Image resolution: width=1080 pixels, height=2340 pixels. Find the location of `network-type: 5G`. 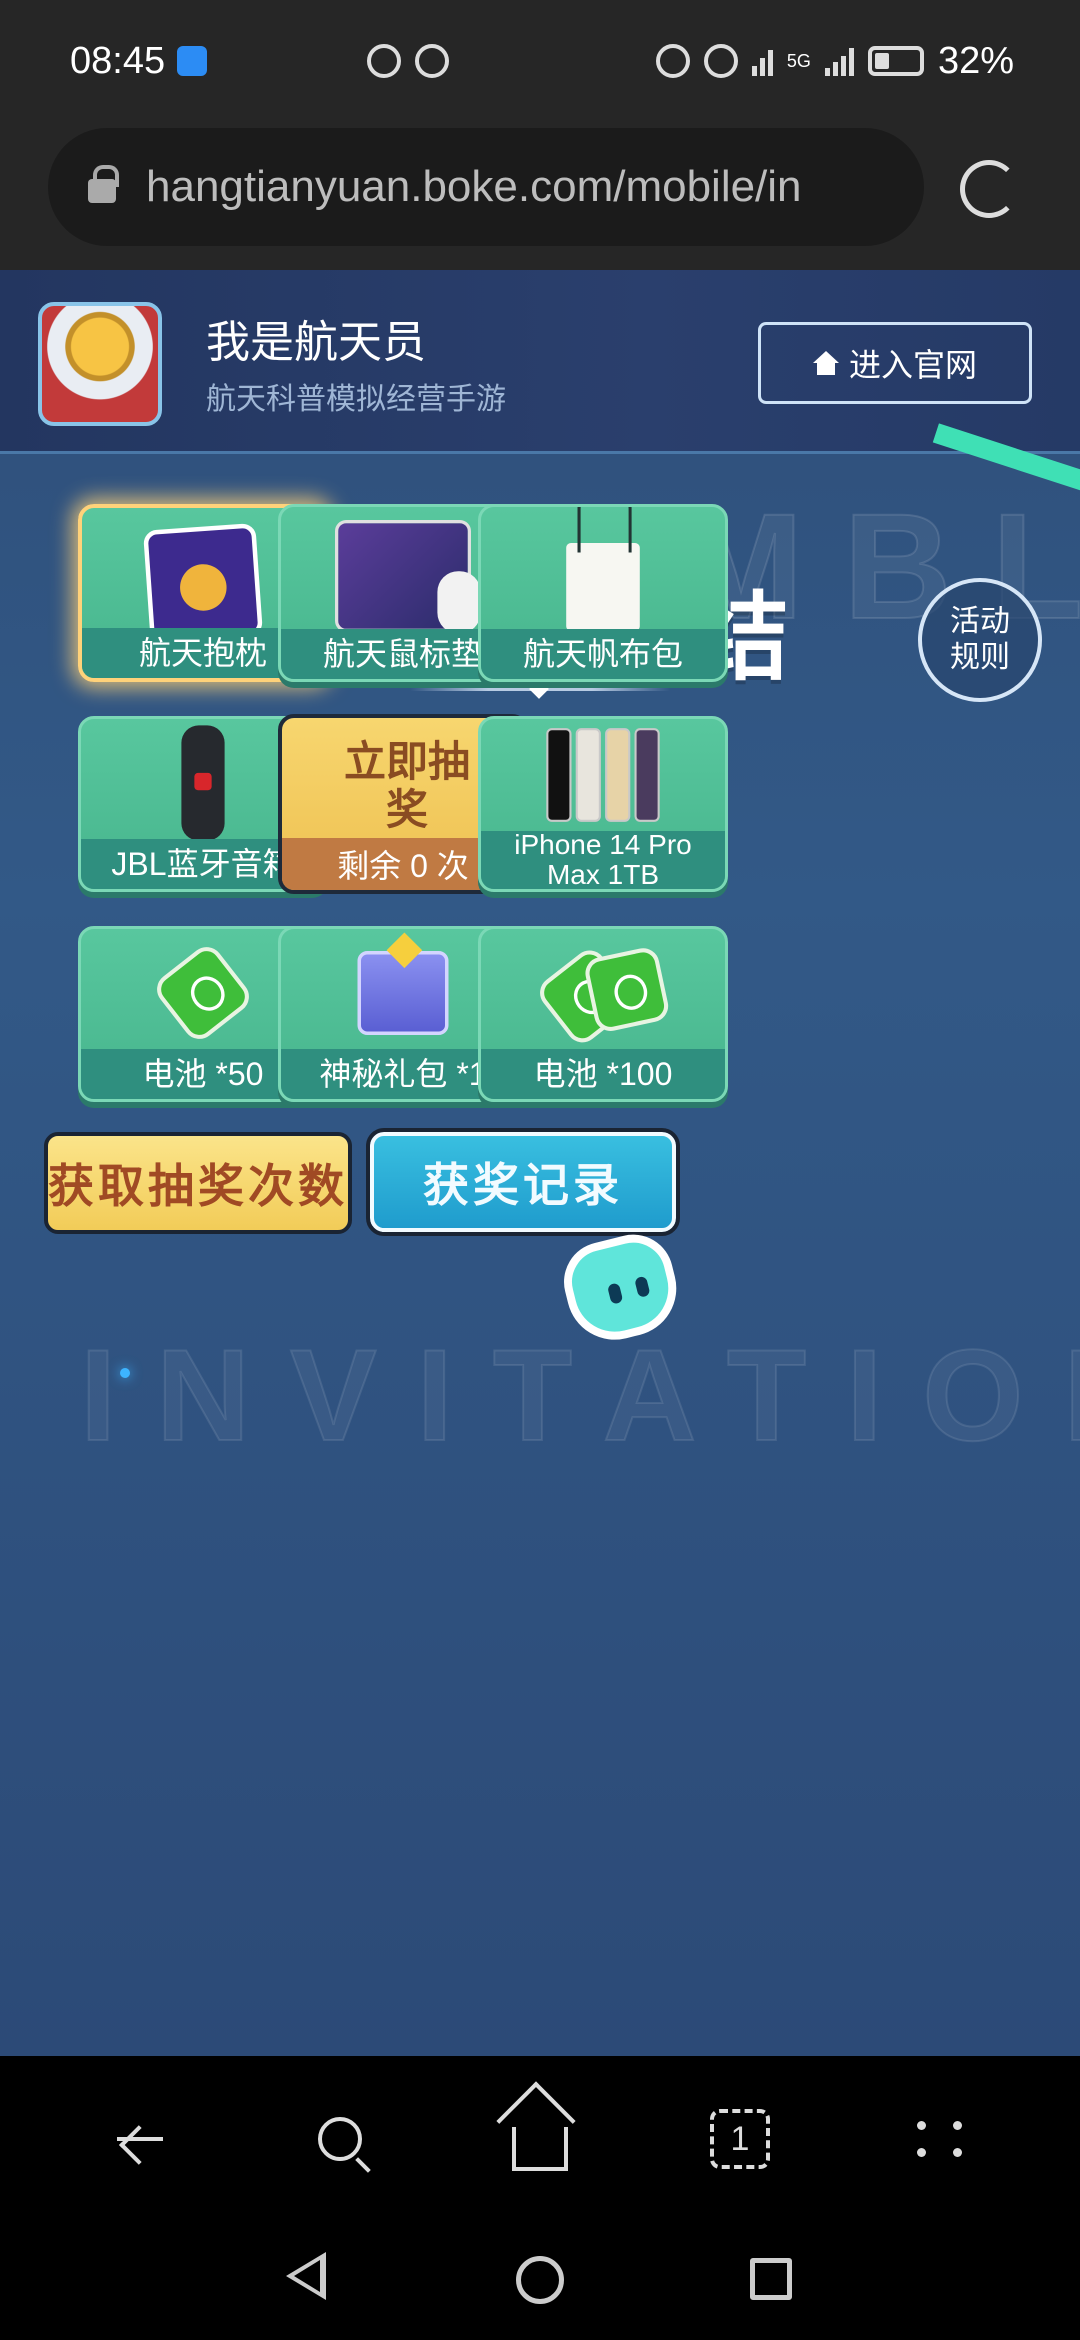

network-type: 5G is located at coordinates (798, 60).